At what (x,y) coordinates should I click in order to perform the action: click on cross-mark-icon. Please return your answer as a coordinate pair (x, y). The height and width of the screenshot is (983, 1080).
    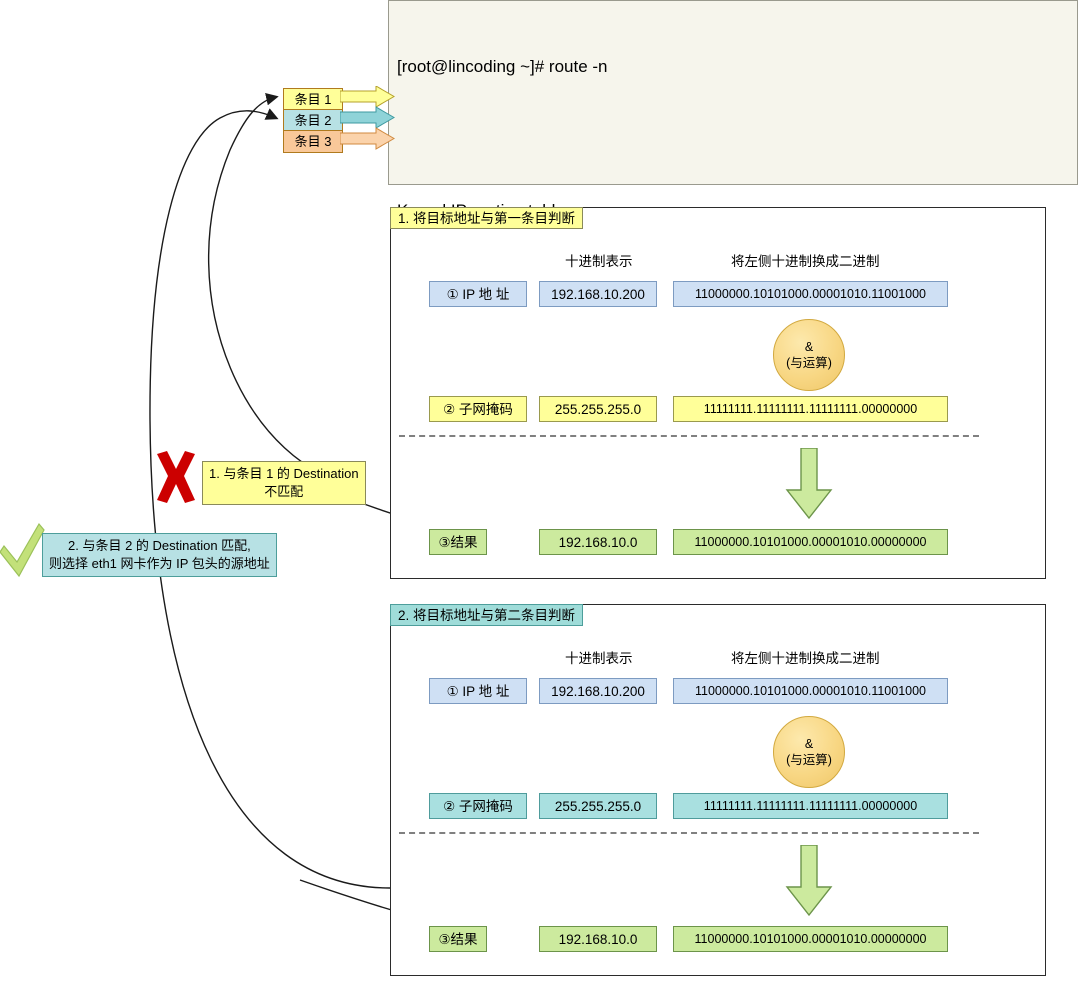
    Looking at the image, I should click on (176, 477).